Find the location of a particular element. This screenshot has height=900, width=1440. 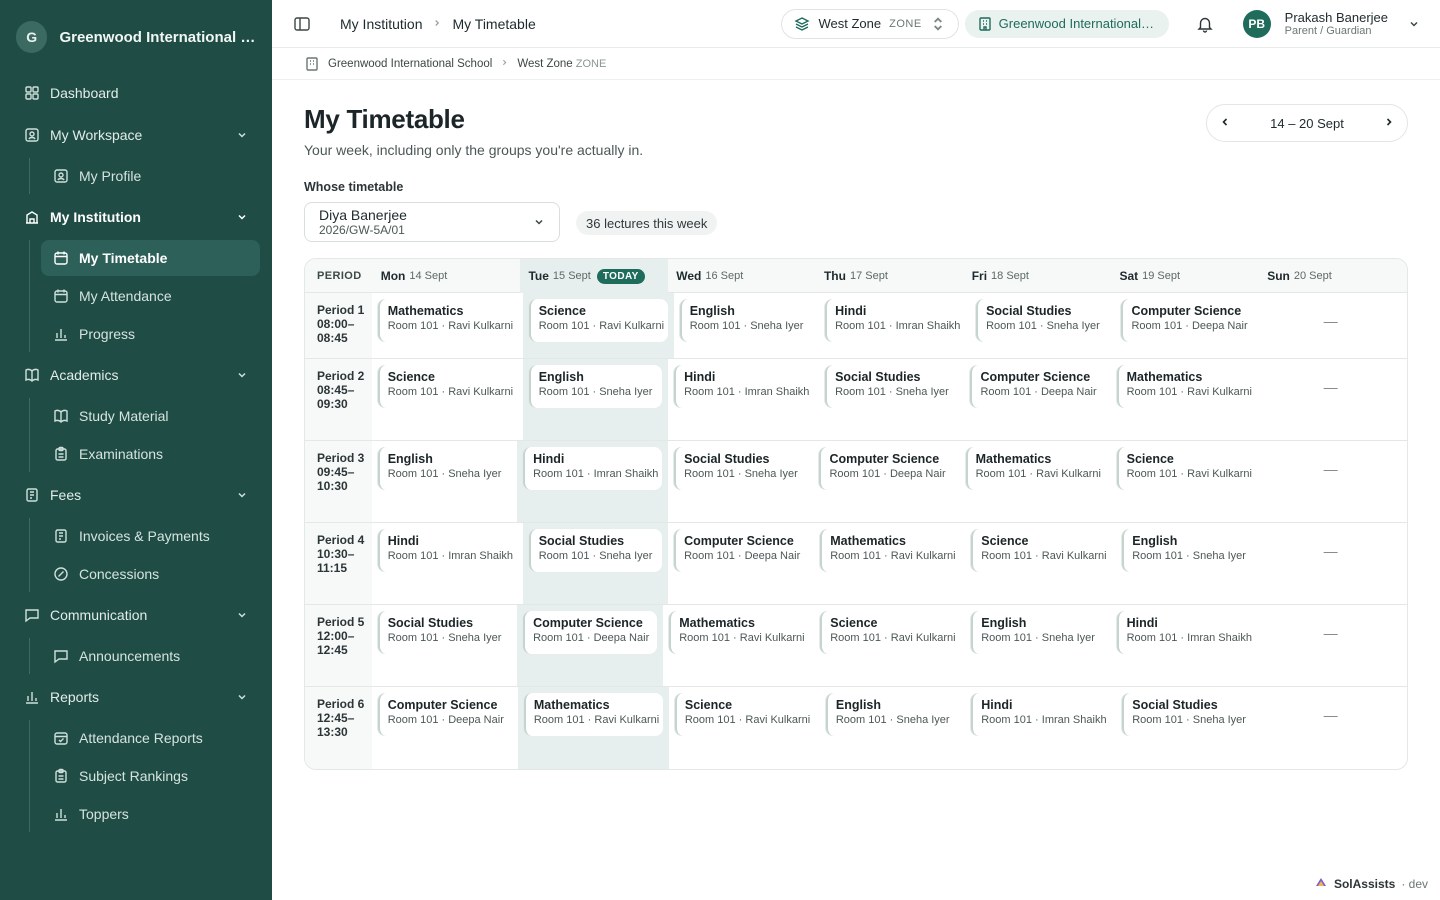

context-zone: West Zone ZONE is located at coordinates (561, 64).